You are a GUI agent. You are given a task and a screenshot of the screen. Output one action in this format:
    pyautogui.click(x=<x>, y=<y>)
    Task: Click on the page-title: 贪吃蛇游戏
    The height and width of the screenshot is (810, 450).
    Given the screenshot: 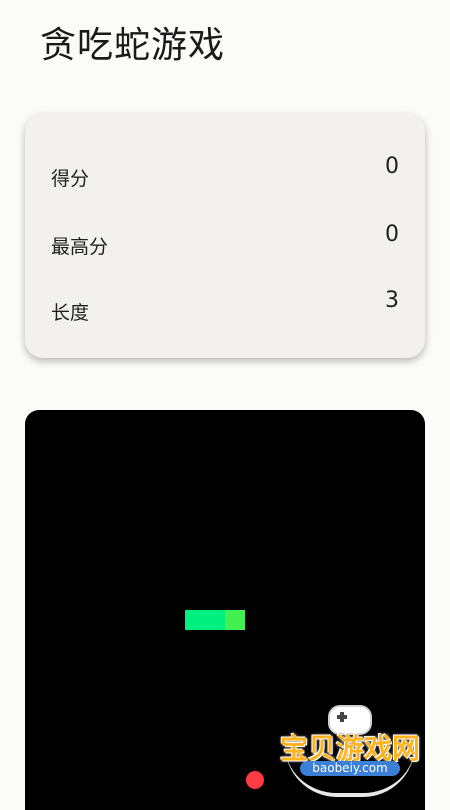 What is the action you would take?
    pyautogui.click(x=133, y=45)
    